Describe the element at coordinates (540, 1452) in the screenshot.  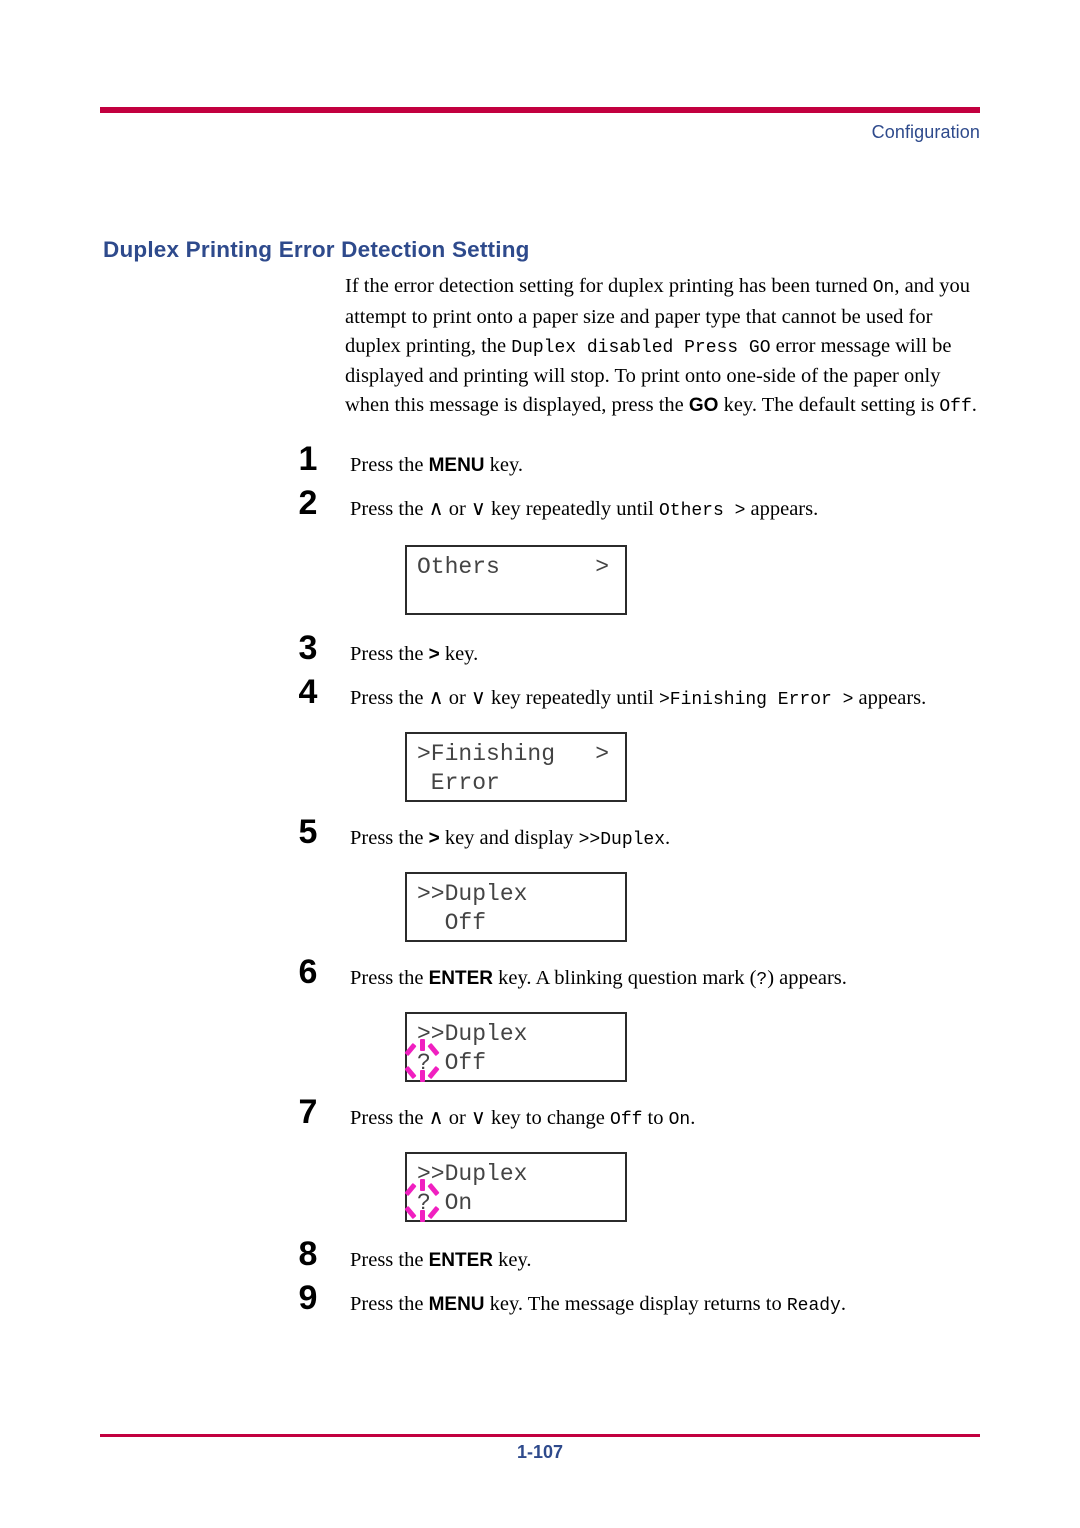
I see `page-number: 1-107` at that location.